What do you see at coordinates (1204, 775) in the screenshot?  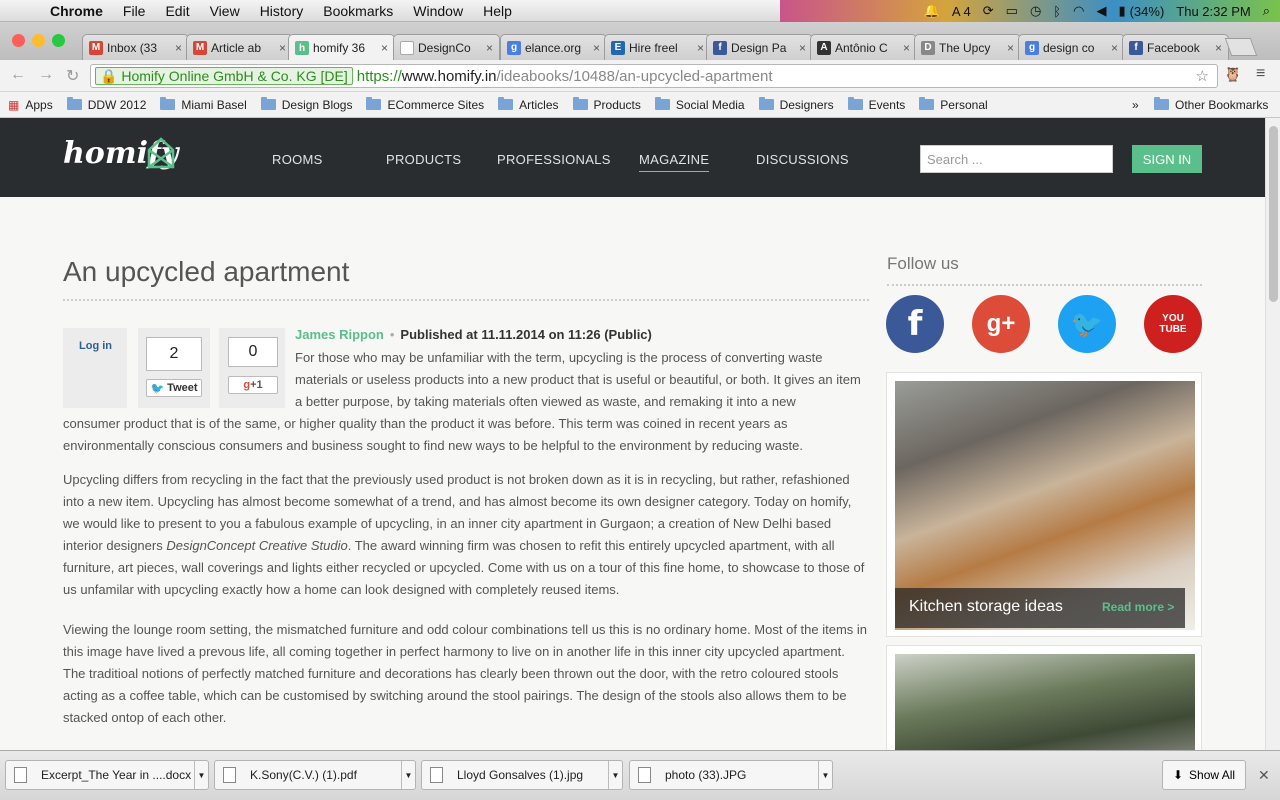 I see `show-all-downloads-button: ⬇ Show All` at bounding box center [1204, 775].